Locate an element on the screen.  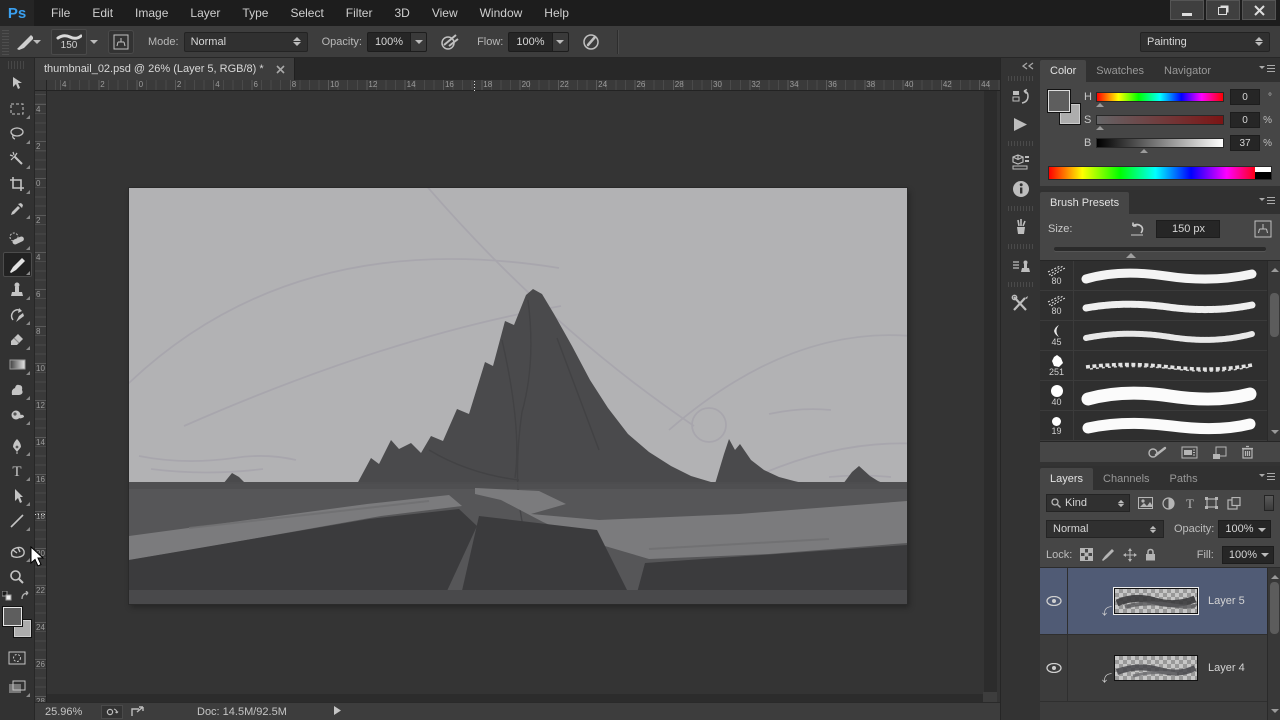
ruler-origin-corner is located at coordinates (41, 85).